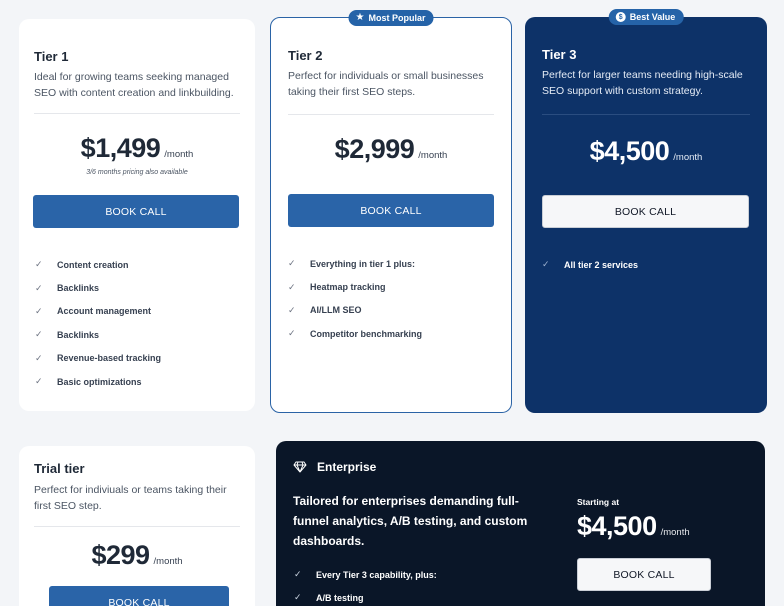 The width and height of the screenshot is (784, 606). I want to click on feature-item: ✓ Content creation, so click(98, 264).